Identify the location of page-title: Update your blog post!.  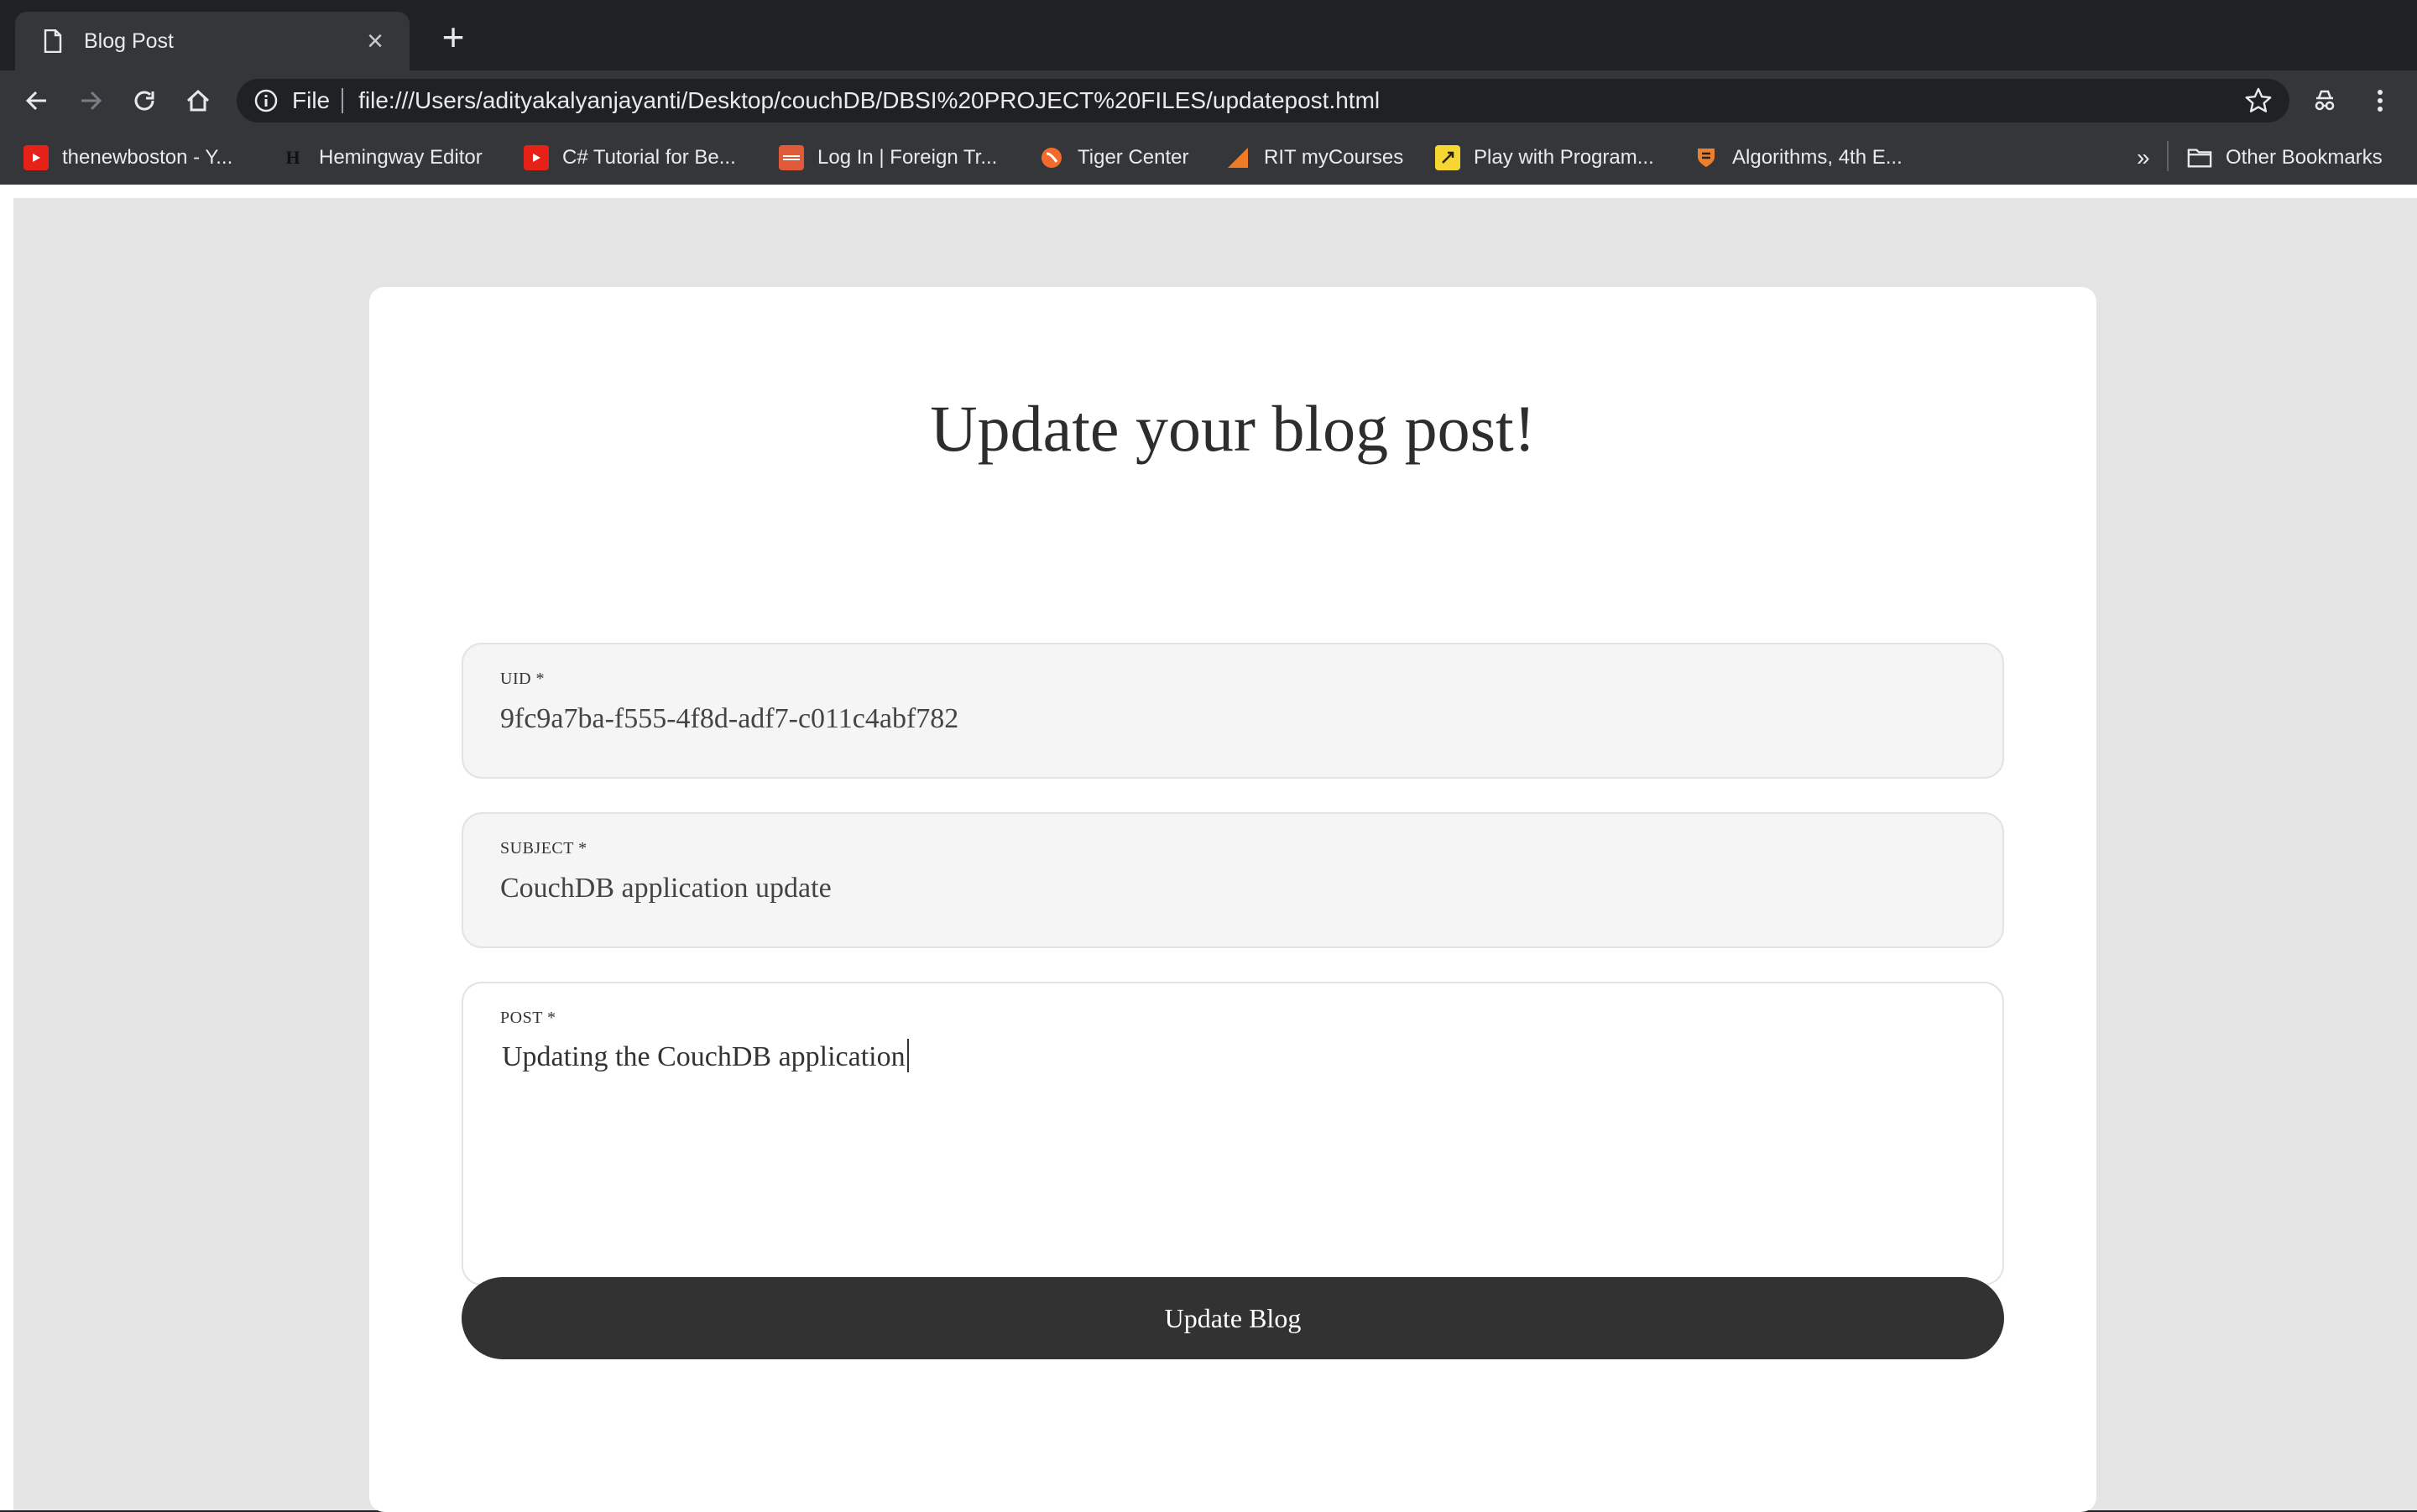
(1233, 429).